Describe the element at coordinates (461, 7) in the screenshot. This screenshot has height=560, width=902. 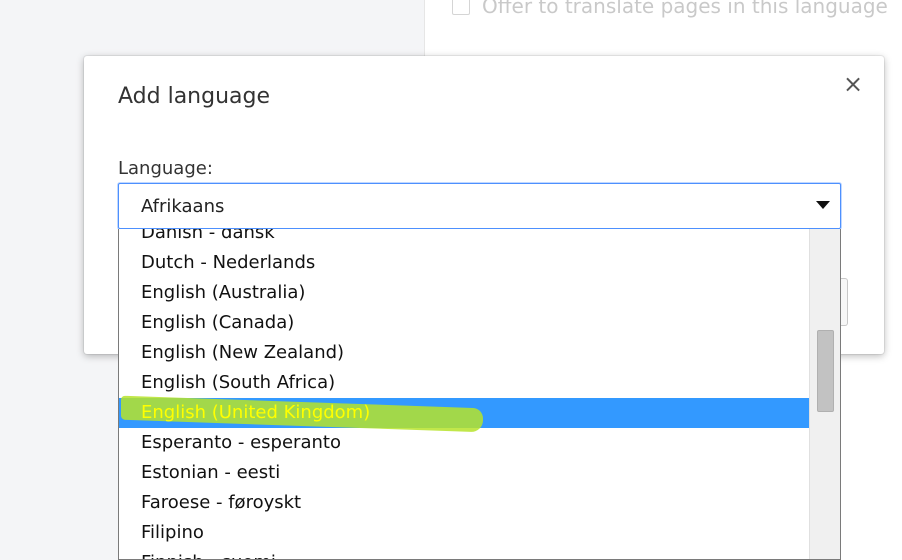
I see `background-checkbox` at that location.